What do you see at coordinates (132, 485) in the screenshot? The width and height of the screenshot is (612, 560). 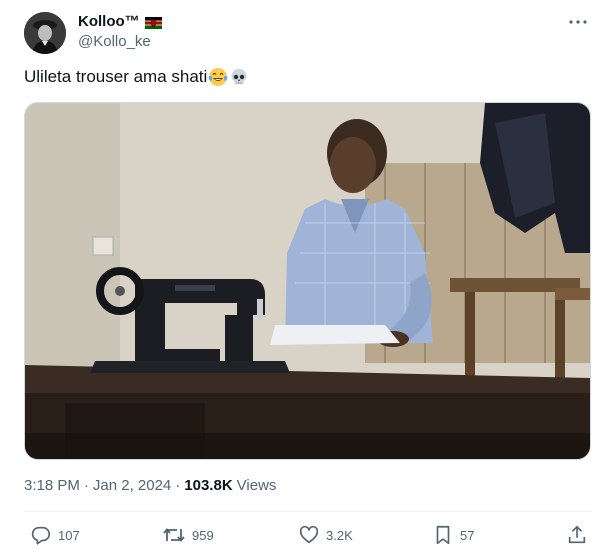 I see `tweet-date: Jan 2, 2024` at bounding box center [132, 485].